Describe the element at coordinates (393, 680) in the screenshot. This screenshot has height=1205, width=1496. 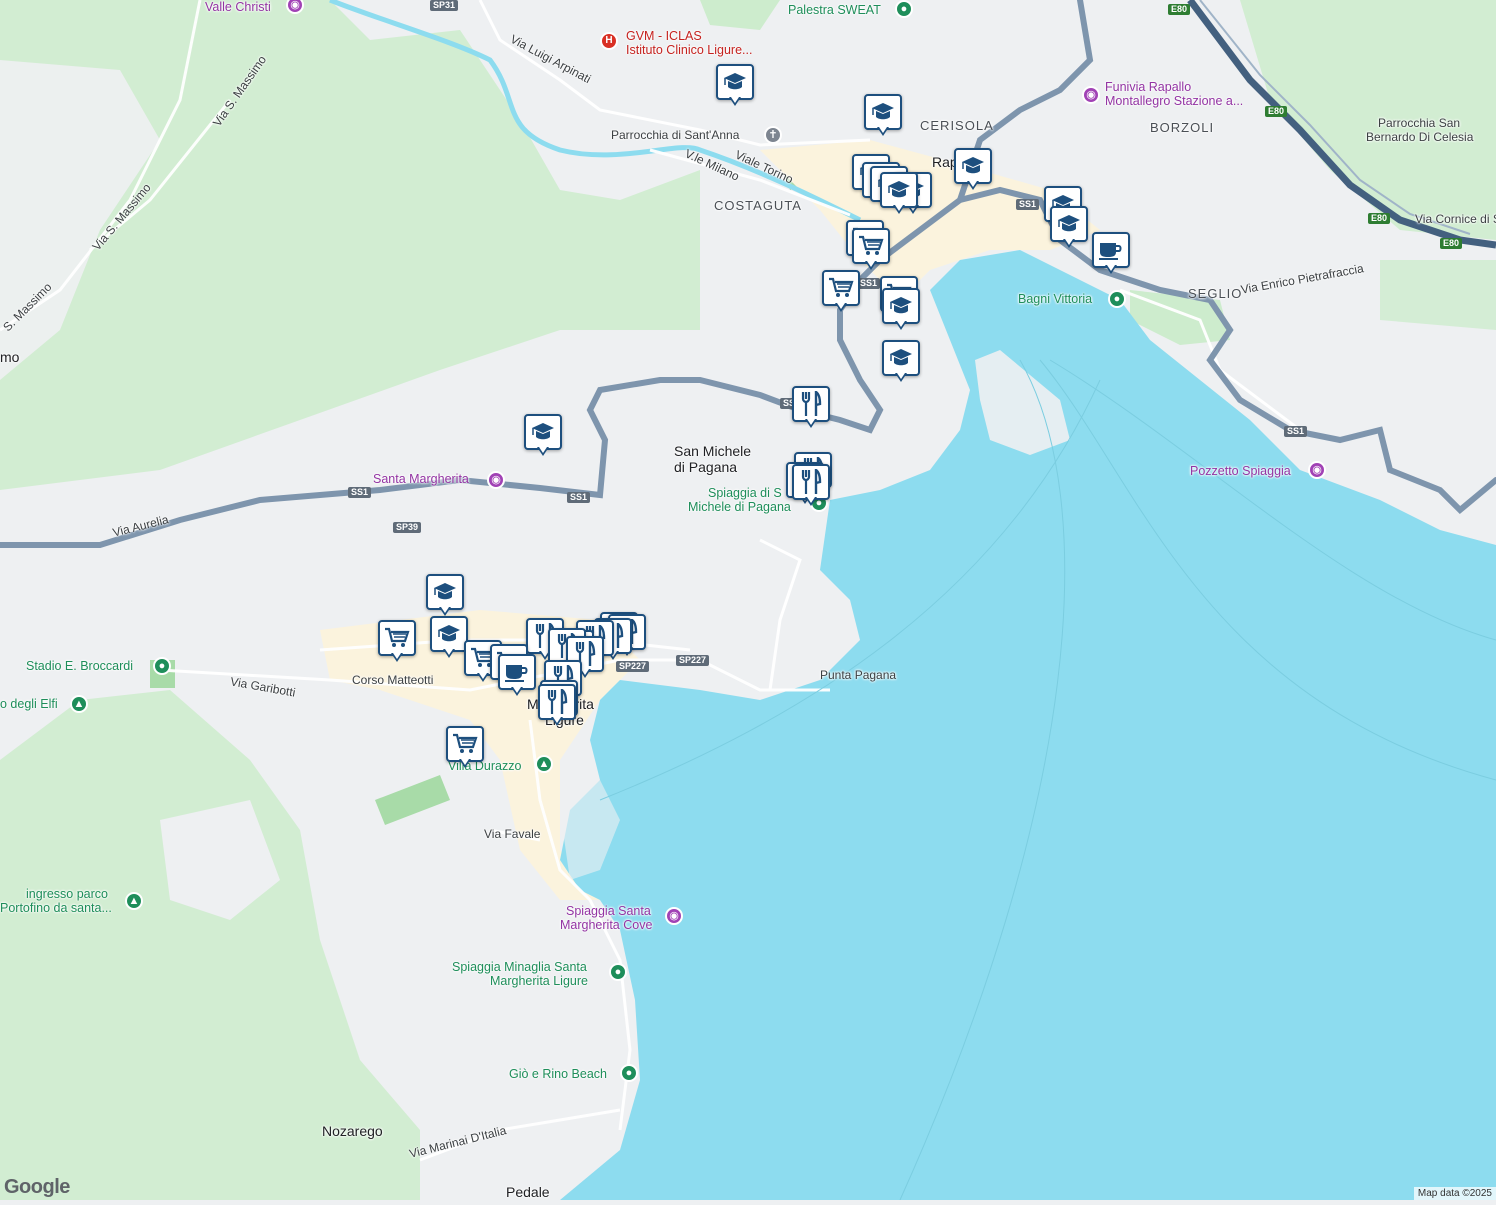
I see `street-label: Corso Matteotti` at that location.